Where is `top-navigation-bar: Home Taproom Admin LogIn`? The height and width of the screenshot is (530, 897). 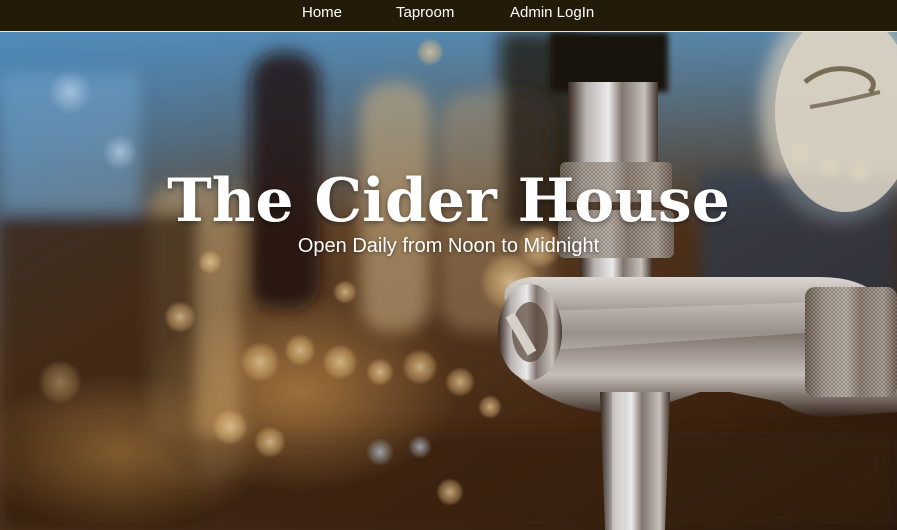
top-navigation-bar: Home Taproom Admin LogIn is located at coordinates (448, 16).